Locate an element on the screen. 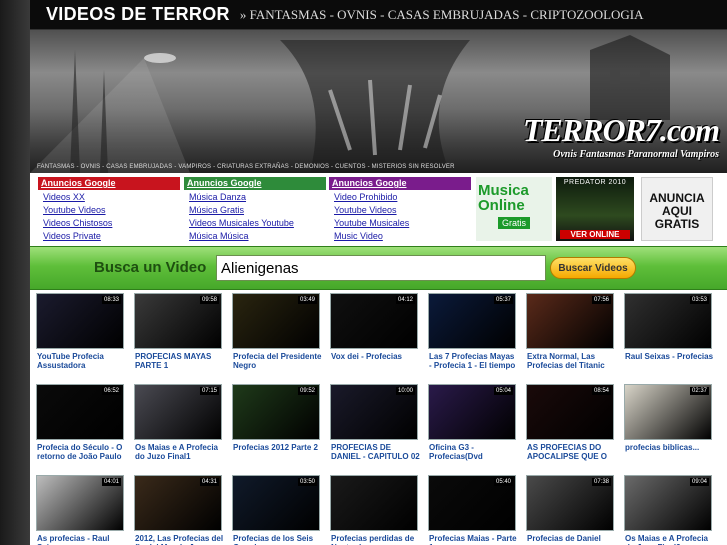  video-card: 05:40 Profecias Maias - Parte 1 is located at coordinates (473, 510).